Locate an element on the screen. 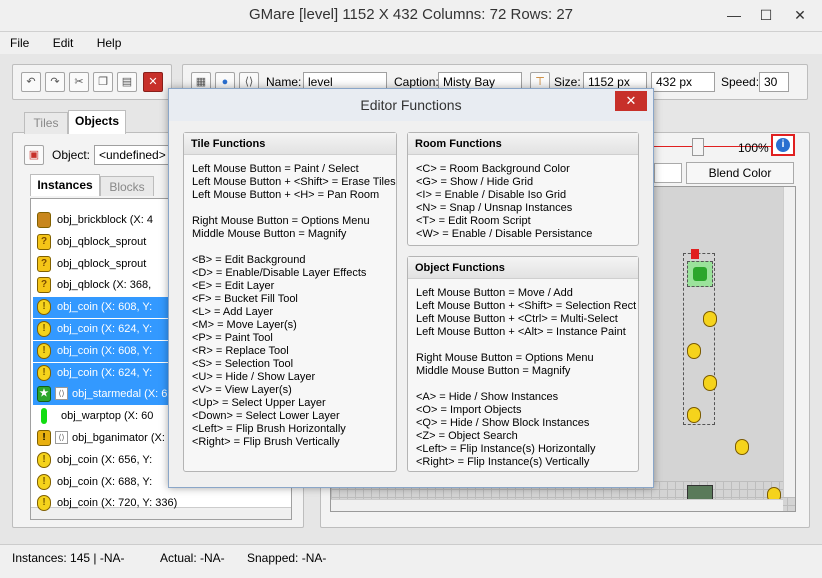 The width and height of the screenshot is (822, 578). function-line: <G> = Show / Hide Grid is located at coordinates (475, 182).